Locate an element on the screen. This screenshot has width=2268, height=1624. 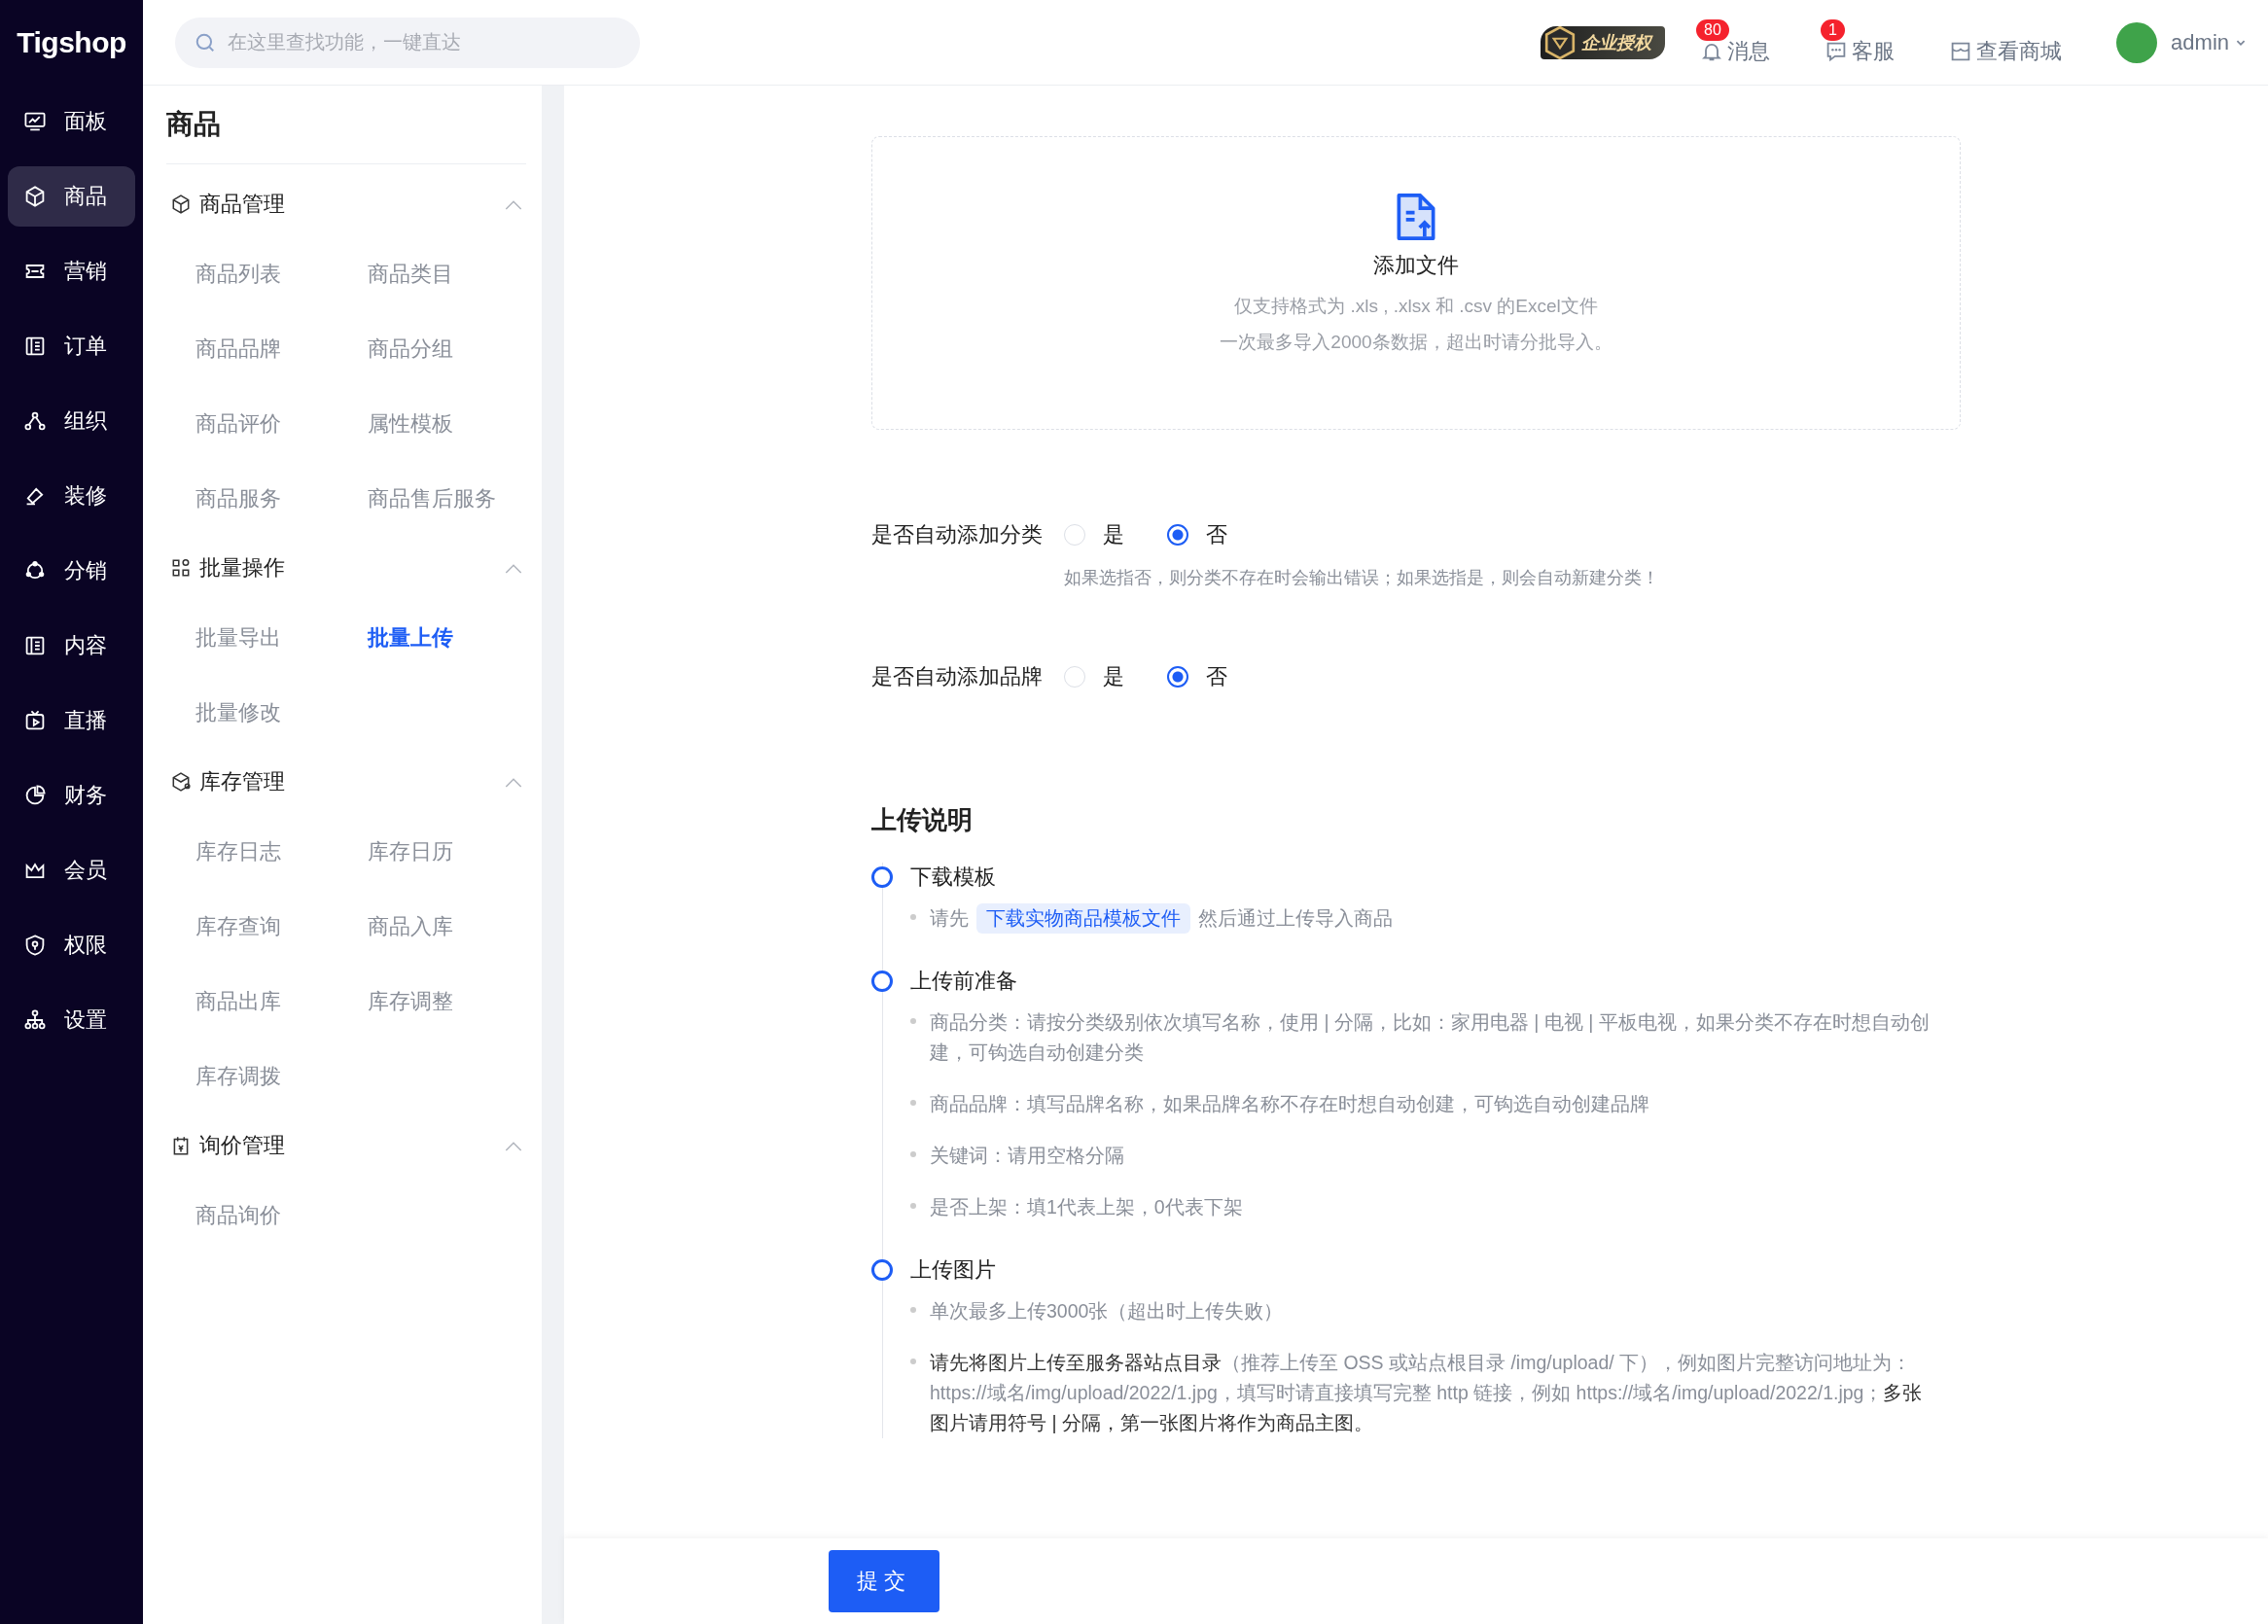
menu-item: 商品售后服务 is located at coordinates (447, 498).